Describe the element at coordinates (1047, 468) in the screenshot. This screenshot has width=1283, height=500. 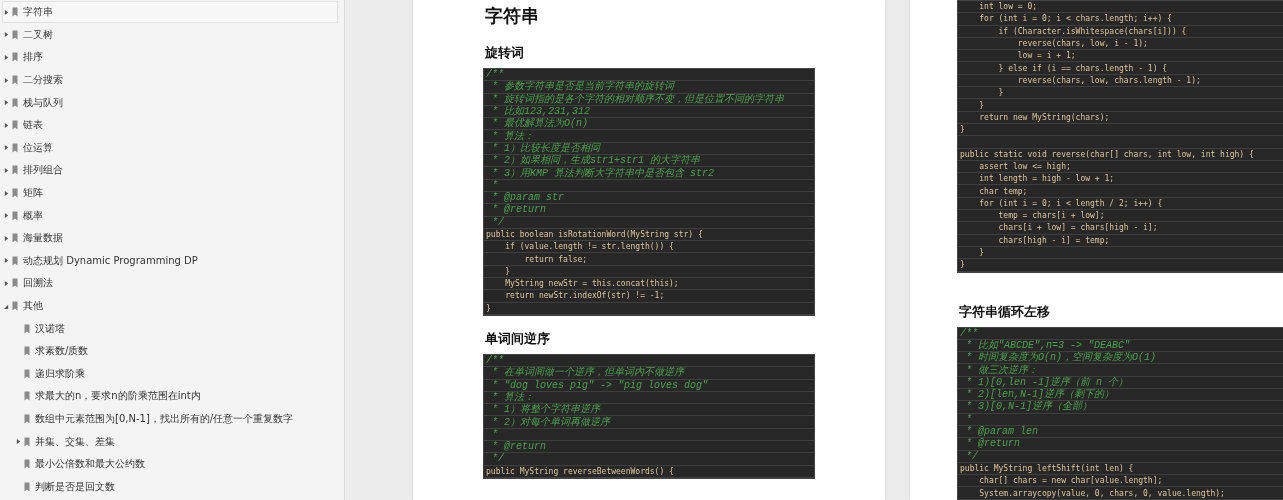
I see `code-line: public MyString leftShift(int len) {` at that location.